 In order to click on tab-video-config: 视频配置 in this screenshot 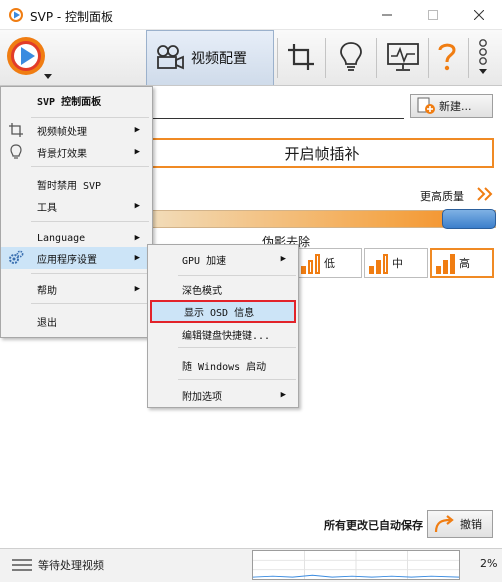, I will do `click(210, 57)`.